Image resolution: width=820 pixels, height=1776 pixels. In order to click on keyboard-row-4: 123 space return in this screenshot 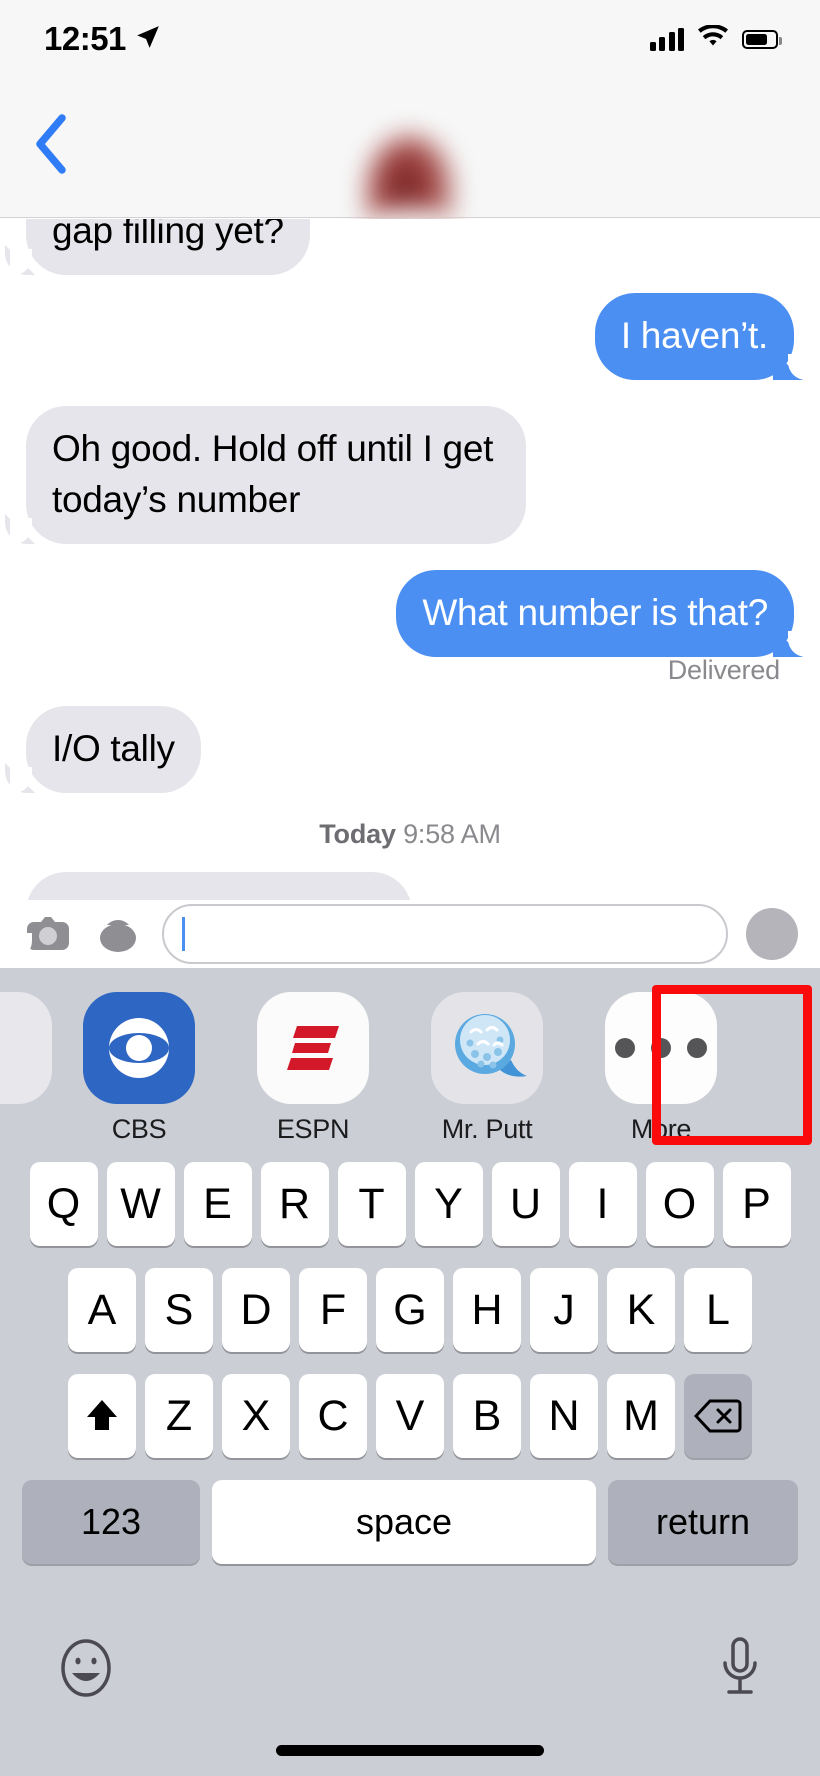, I will do `click(410, 1522)`.